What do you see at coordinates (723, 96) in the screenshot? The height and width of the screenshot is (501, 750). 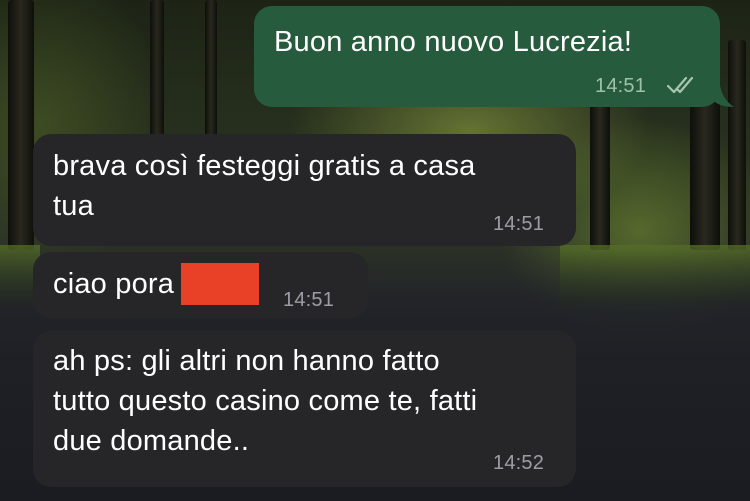 I see `bubble-tail` at bounding box center [723, 96].